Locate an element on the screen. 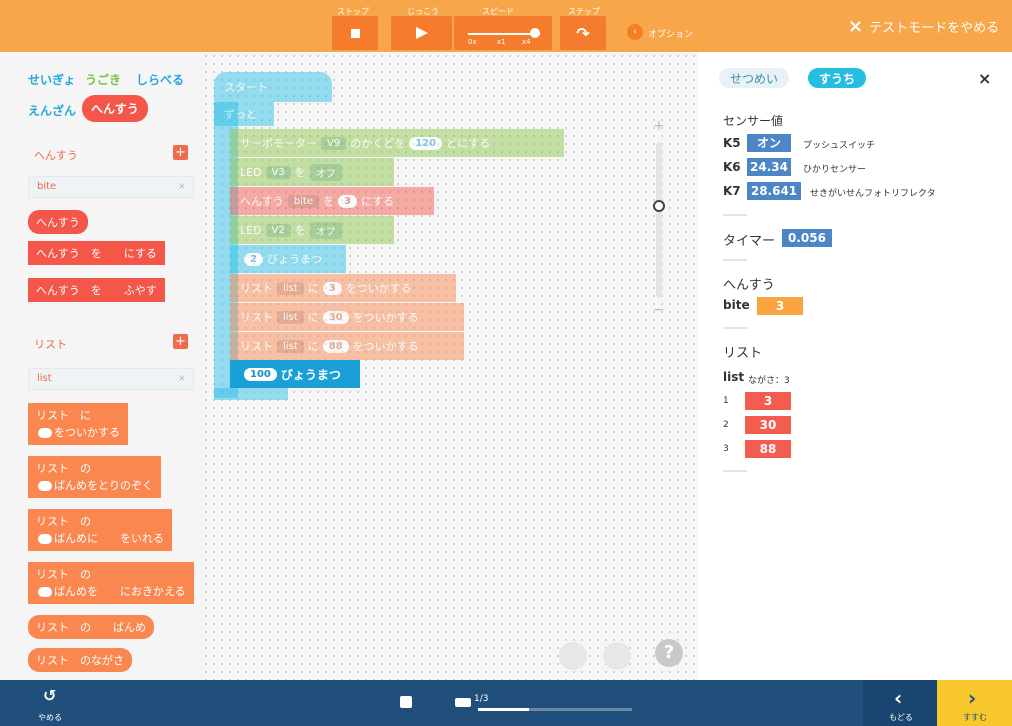 The height and width of the screenshot is (726, 1012). variable-field: bite × is located at coordinates (111, 187).